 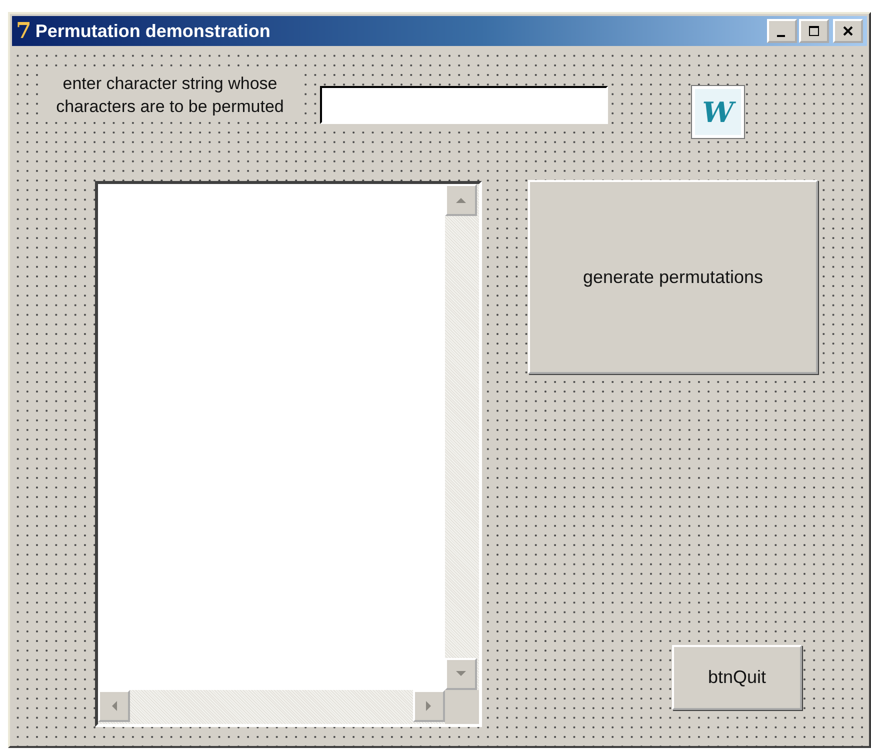 I want to click on generate-button: generate permutations, so click(x=673, y=277).